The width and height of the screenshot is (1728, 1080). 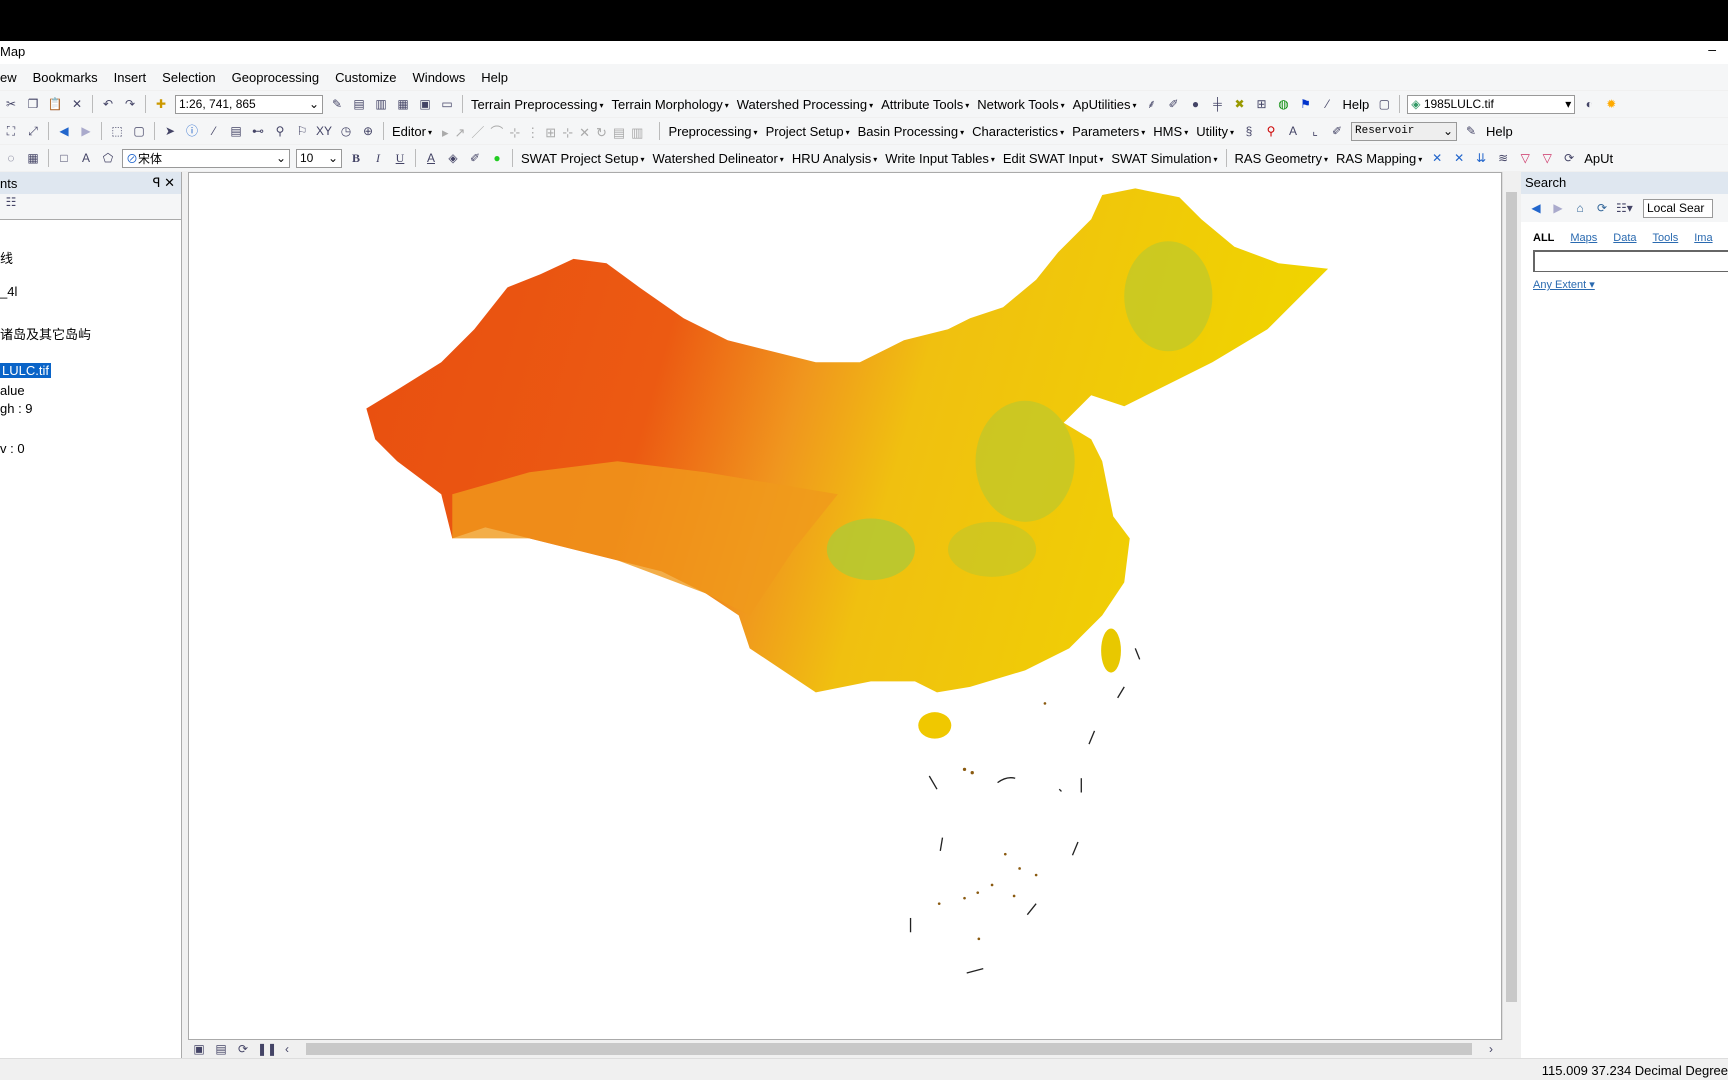 What do you see at coordinates (805, 104) in the screenshot?
I see `menu-watershed-processing: Watershed Processing` at bounding box center [805, 104].